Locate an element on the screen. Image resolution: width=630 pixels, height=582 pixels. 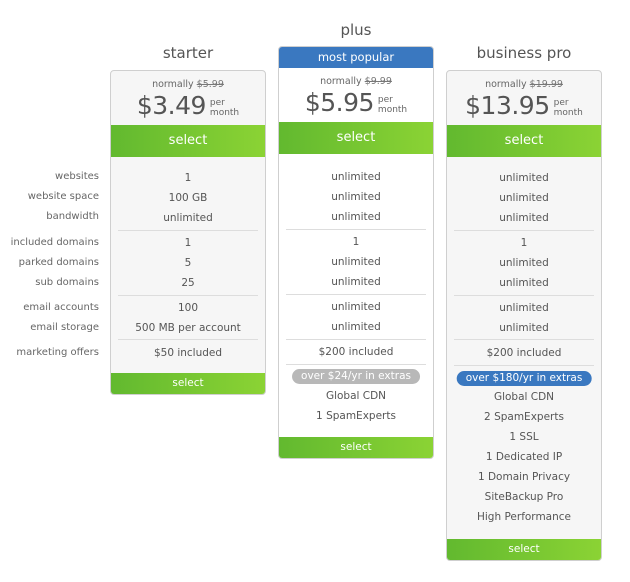
price-row: $5.95 per month is located at coordinates (356, 103).